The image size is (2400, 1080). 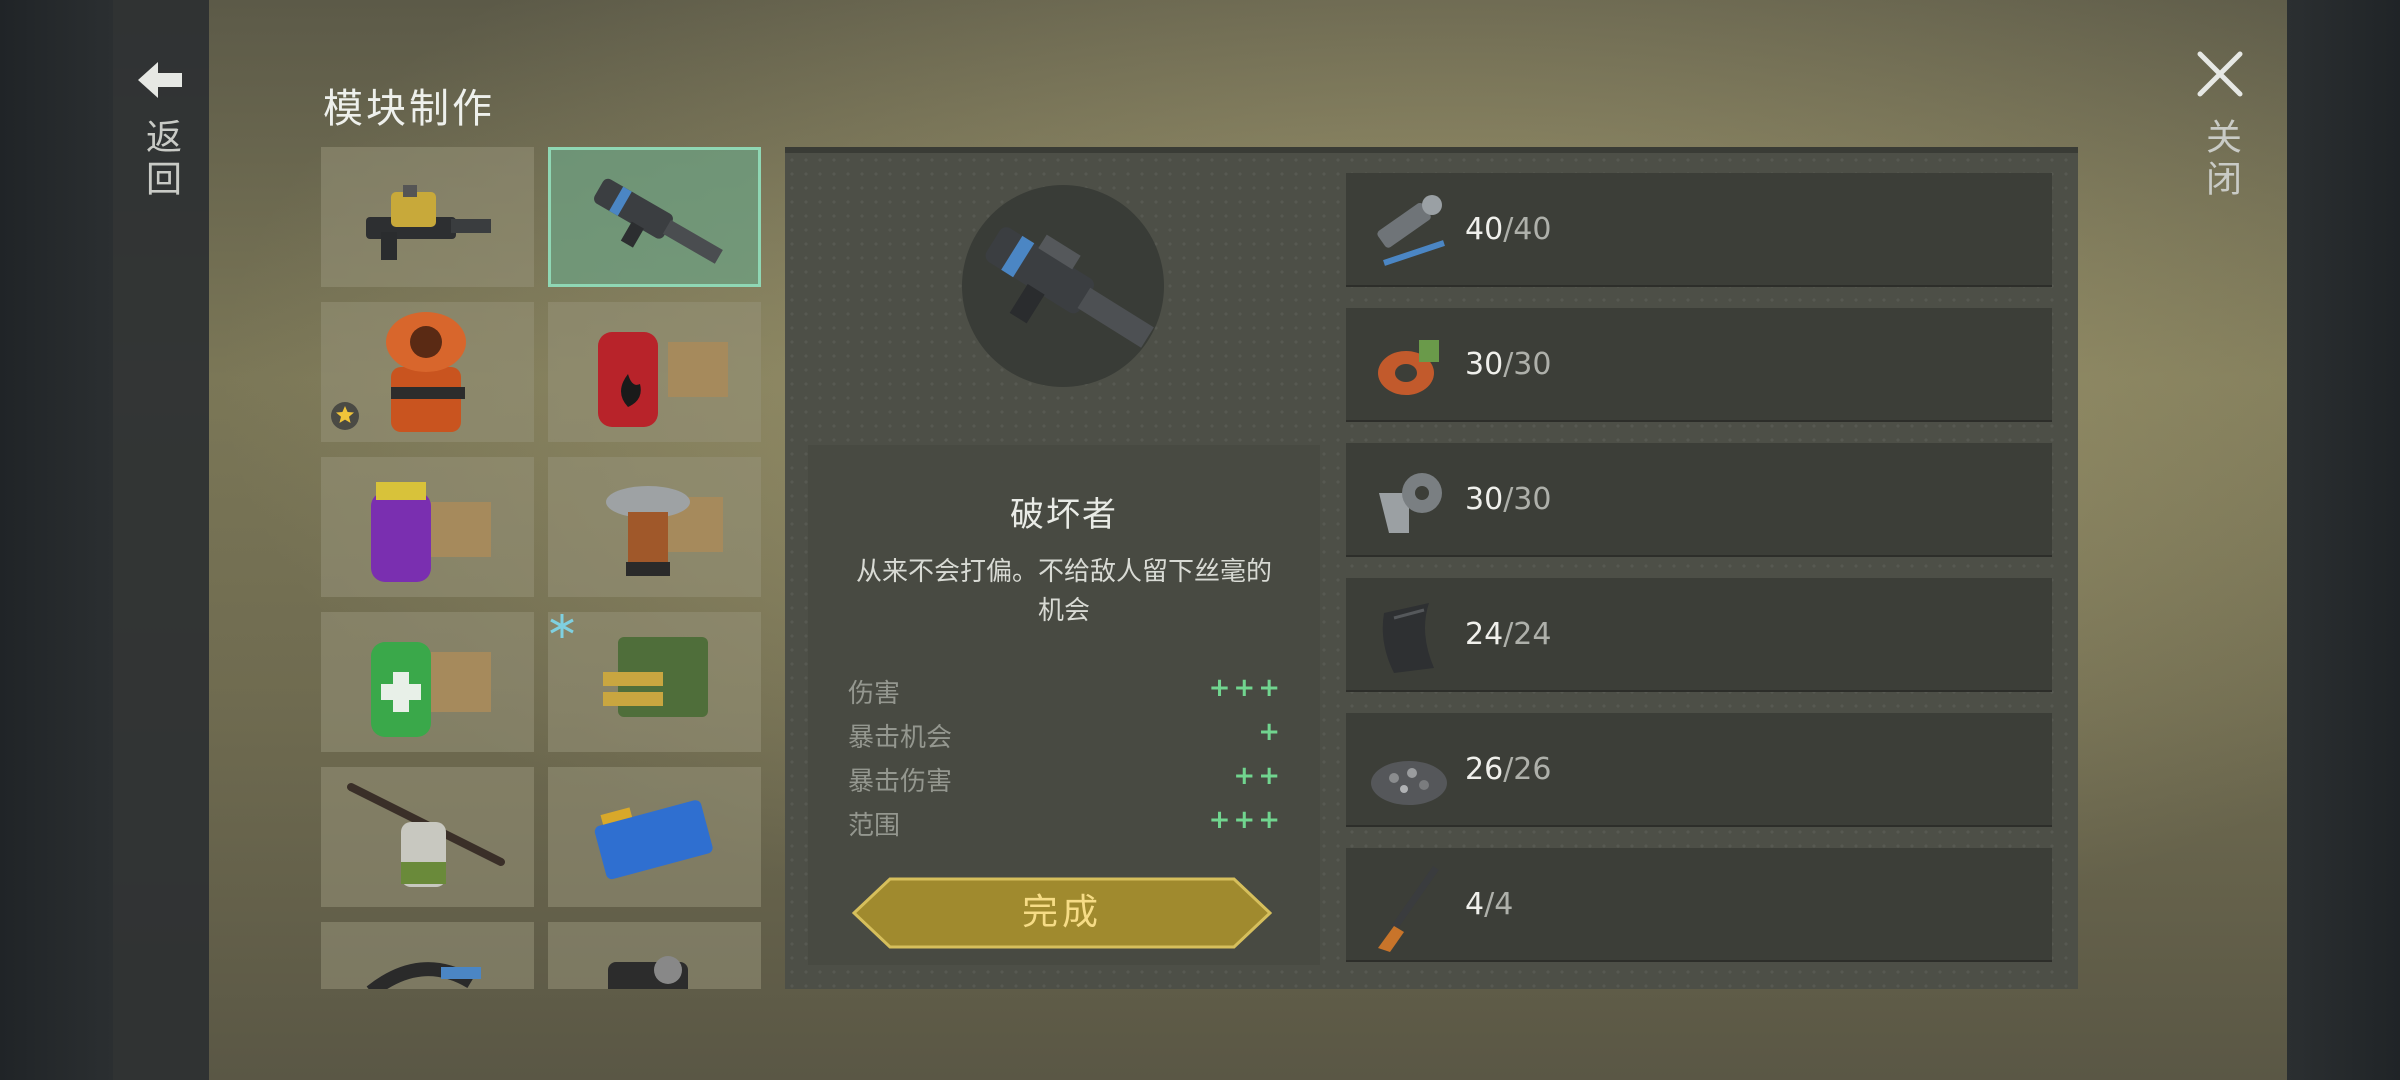 I want to click on need-count: /24, so click(x=1527, y=634).